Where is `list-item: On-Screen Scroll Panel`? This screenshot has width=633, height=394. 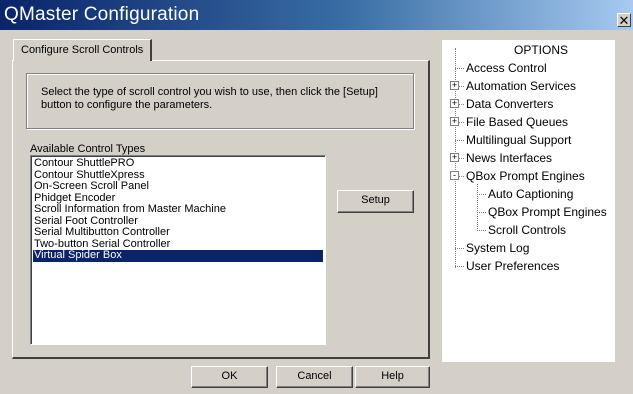 list-item: On-Screen Scroll Panel is located at coordinates (178, 186).